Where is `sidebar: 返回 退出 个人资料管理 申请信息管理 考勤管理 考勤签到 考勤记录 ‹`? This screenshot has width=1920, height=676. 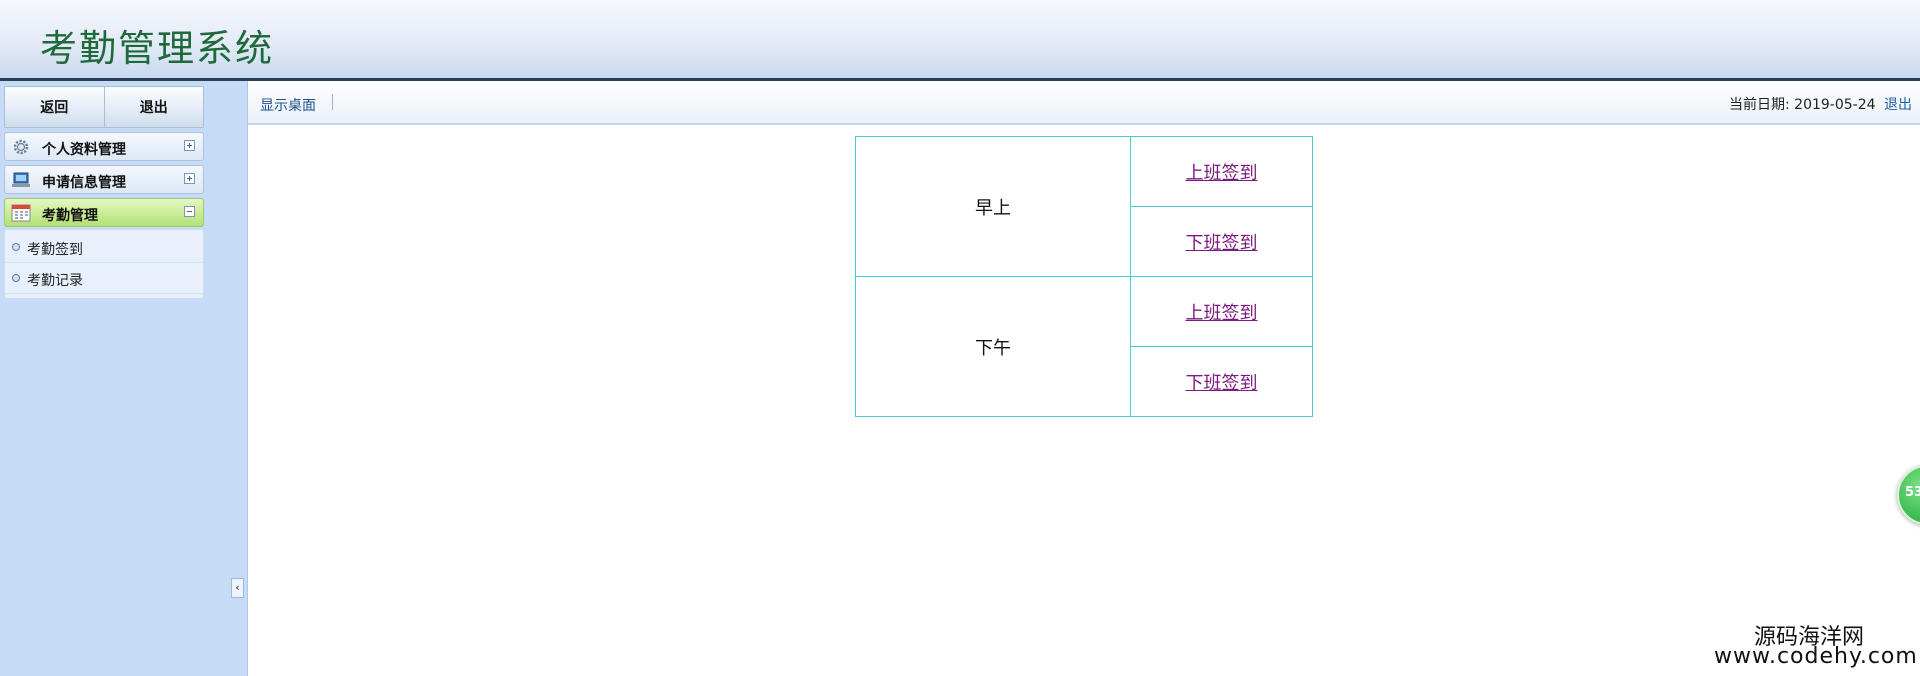 sidebar: 返回 退出 个人资料管理 申请信息管理 考勤管理 考勤签到 考勤记录 ‹ is located at coordinates (124, 378).